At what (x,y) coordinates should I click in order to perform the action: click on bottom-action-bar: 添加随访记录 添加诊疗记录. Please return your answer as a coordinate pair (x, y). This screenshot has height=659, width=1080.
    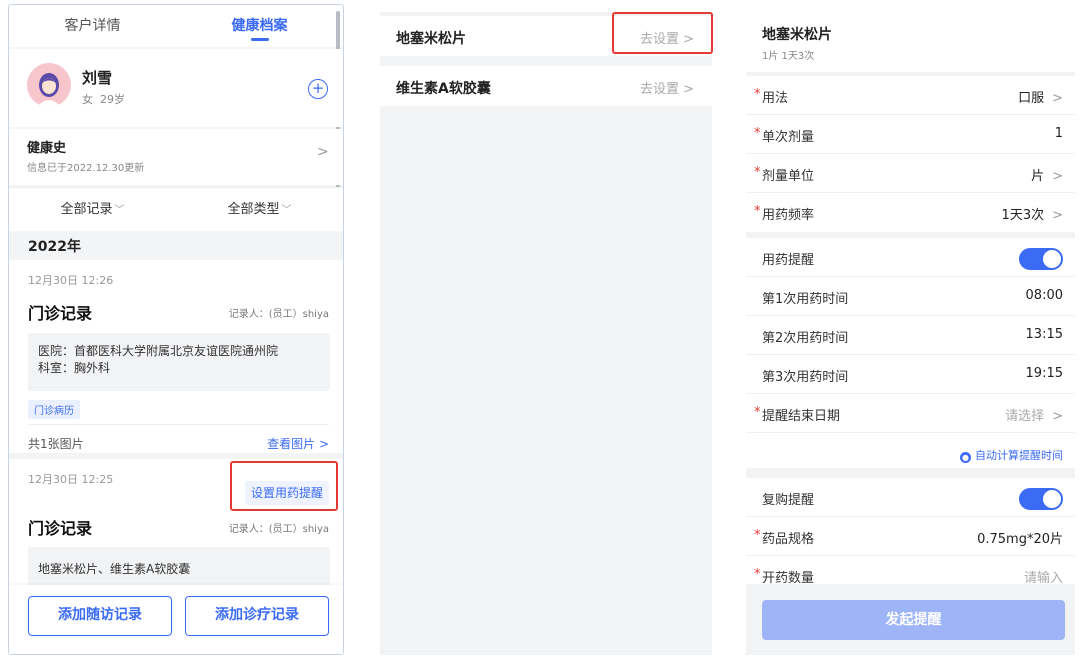
    Looking at the image, I should click on (176, 619).